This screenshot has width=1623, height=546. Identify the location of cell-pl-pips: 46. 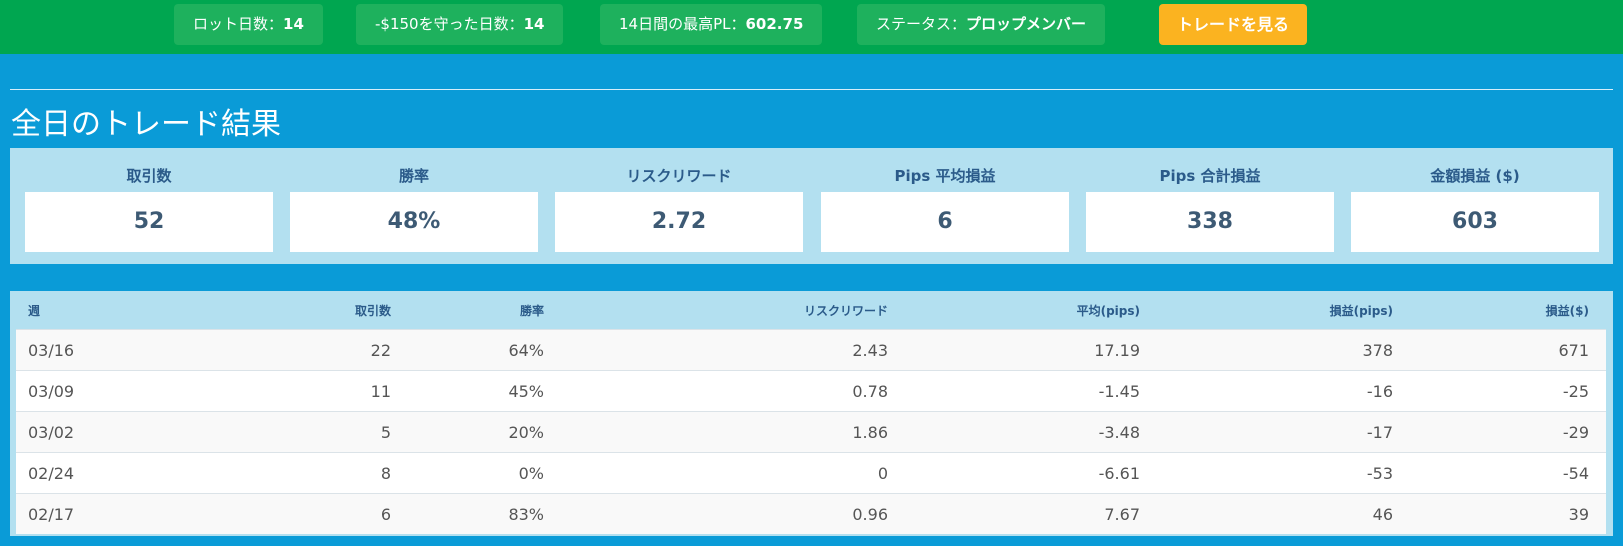
(1382, 514).